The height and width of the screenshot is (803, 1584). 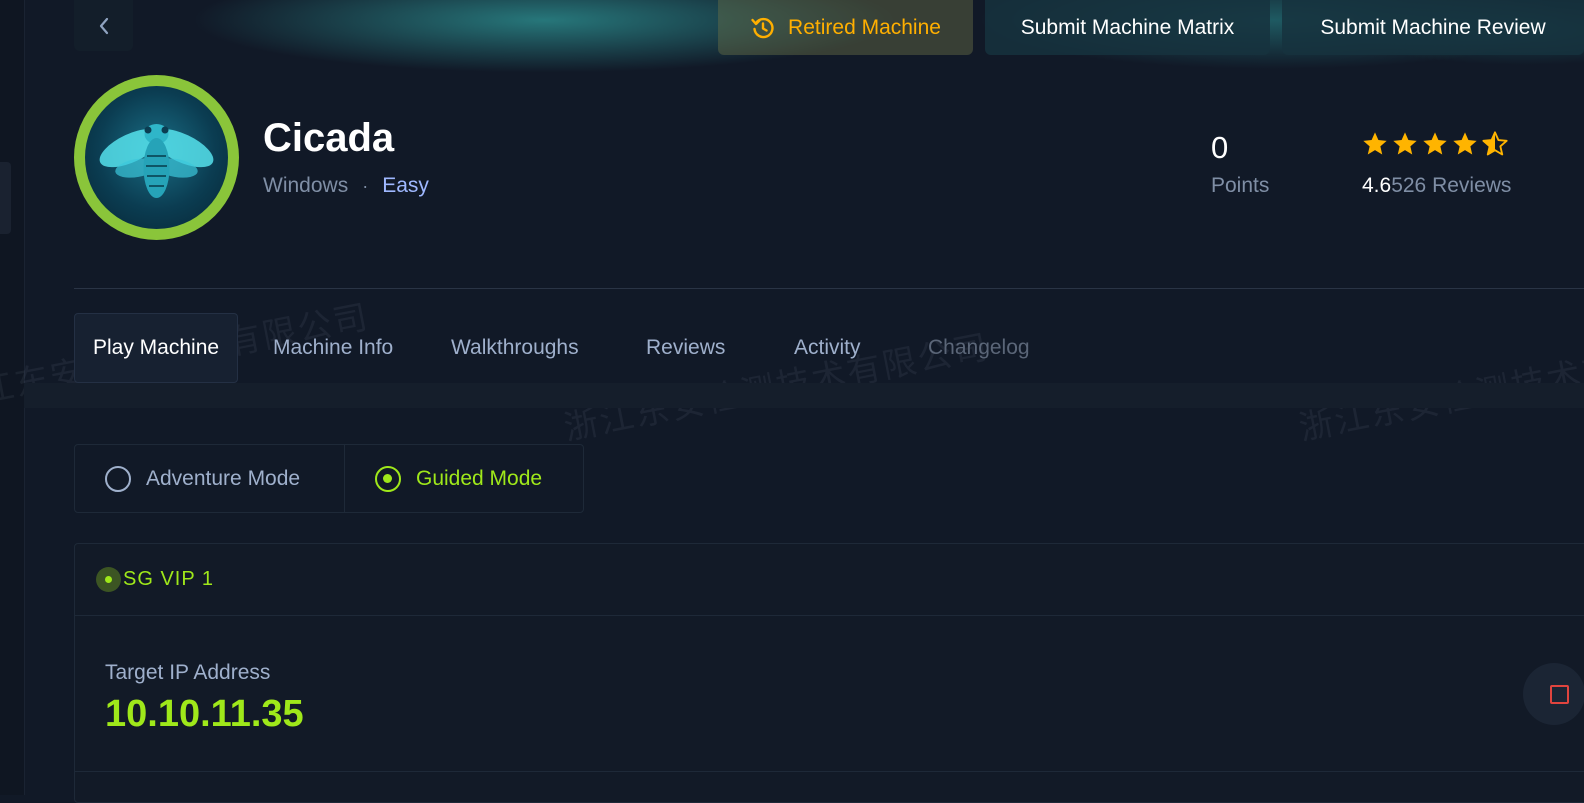 I want to click on tab-activity: Activity, so click(x=827, y=348).